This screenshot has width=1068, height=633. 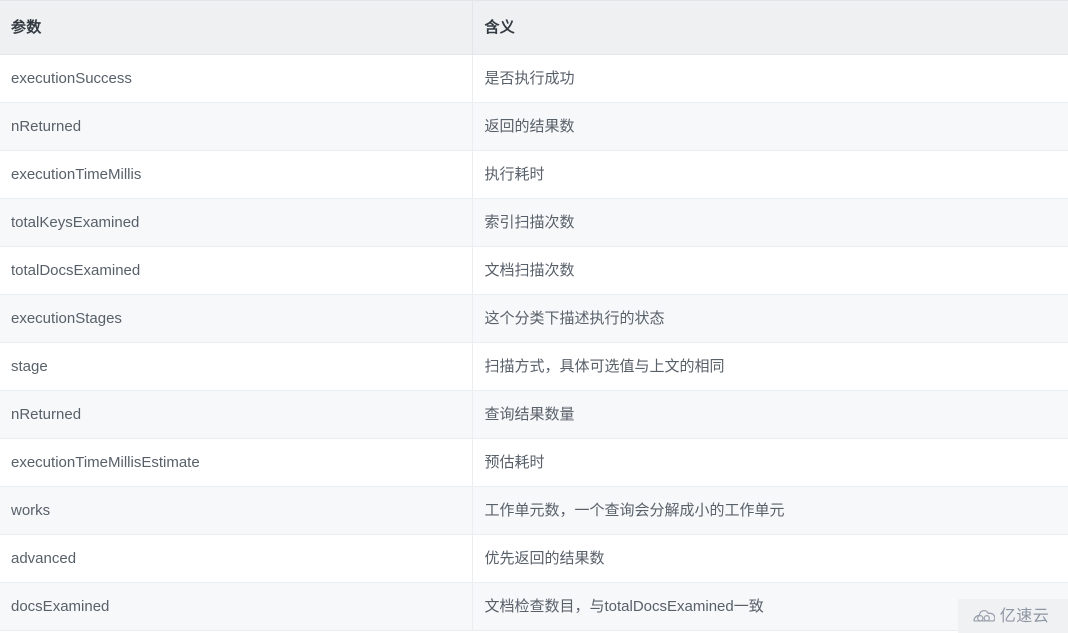 I want to click on table-row: executionSuccess 是否执行成功, so click(x=534, y=78).